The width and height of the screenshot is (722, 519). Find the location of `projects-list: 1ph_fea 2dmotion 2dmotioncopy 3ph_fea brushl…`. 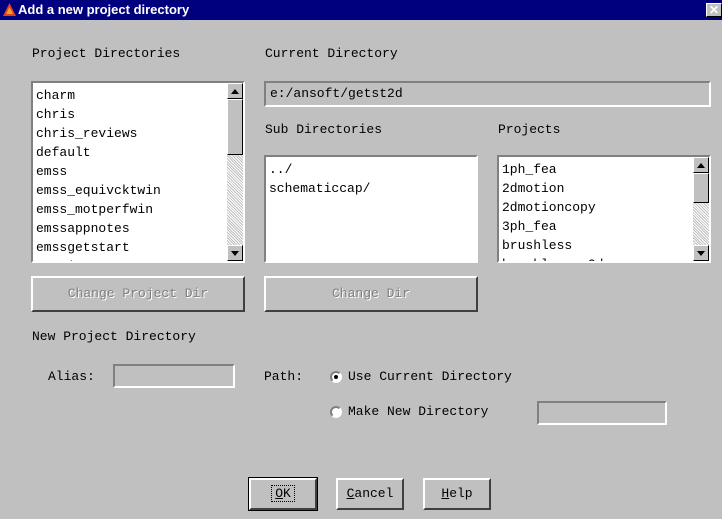

projects-list: 1ph_fea 2dmotion 2dmotioncopy 3ph_fea brushl… is located at coordinates (604, 209).